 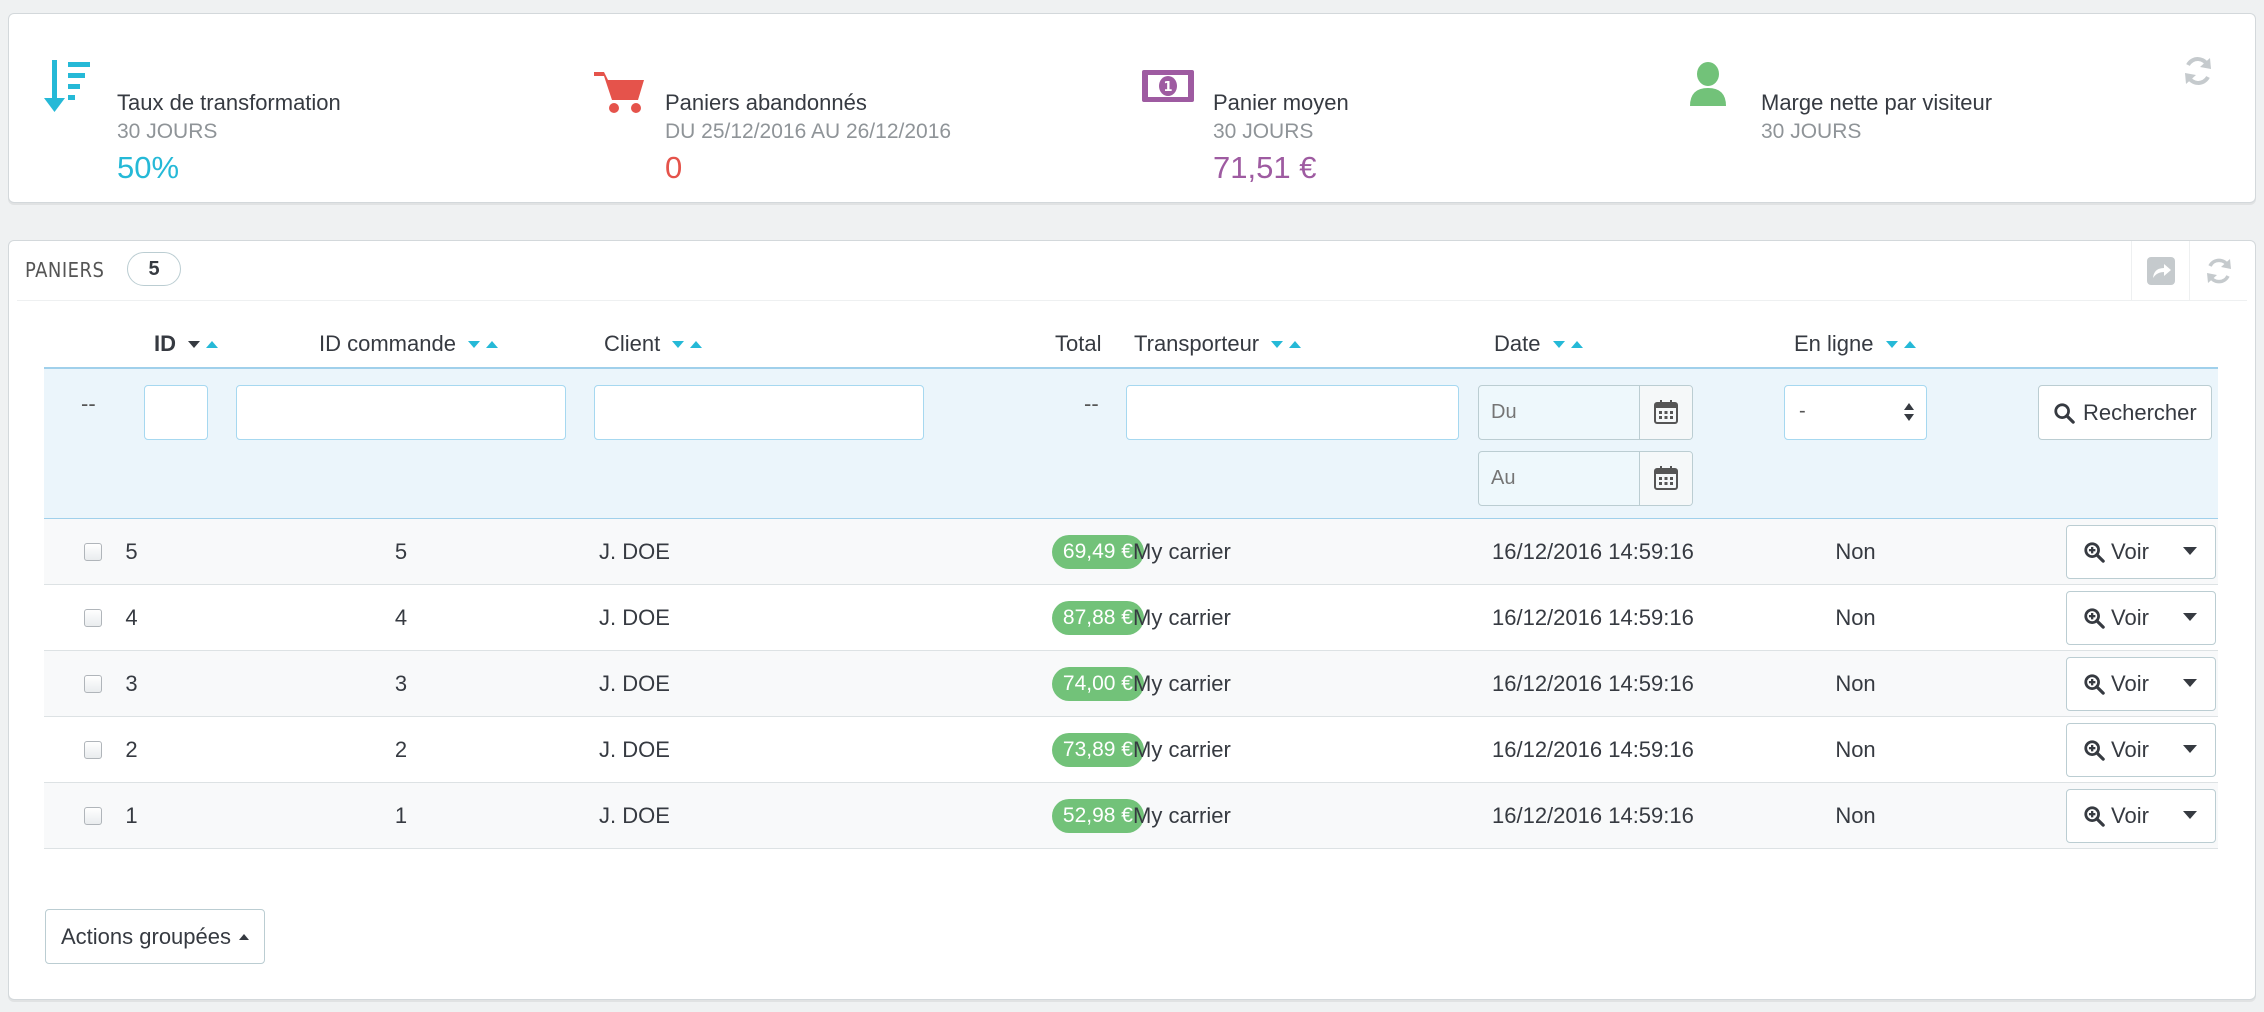 I want to click on cell-total-badge: 52,98 €, so click(x=1097, y=816).